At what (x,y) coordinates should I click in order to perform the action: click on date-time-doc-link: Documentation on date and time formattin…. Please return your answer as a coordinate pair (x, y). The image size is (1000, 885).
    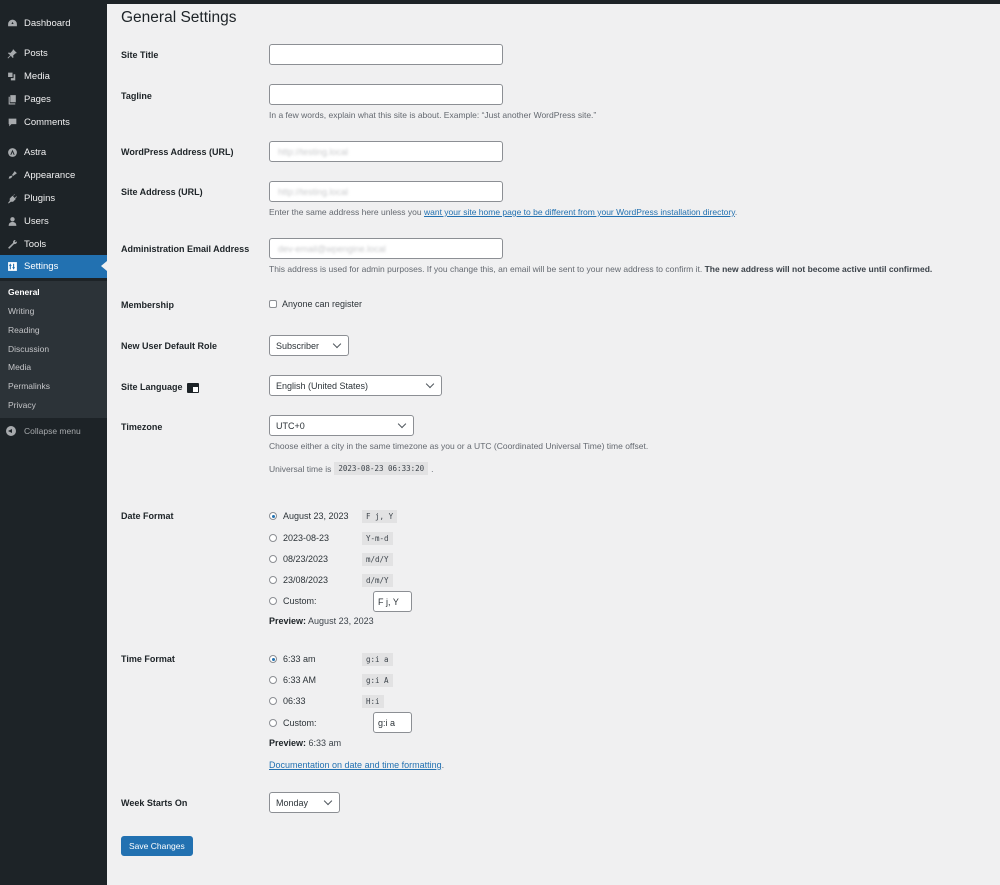
    Looking at the image, I should click on (355, 765).